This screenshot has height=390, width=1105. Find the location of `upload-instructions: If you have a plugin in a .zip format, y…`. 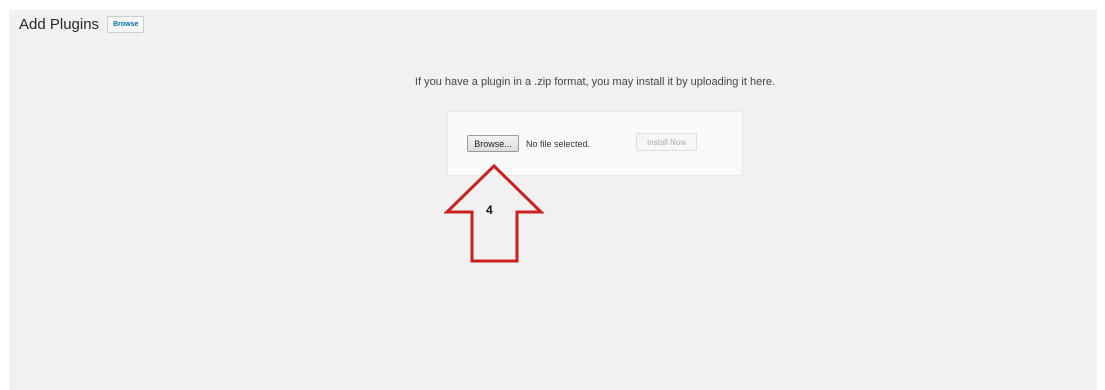

upload-instructions: If you have a plugin in a .zip format, y… is located at coordinates (595, 82).